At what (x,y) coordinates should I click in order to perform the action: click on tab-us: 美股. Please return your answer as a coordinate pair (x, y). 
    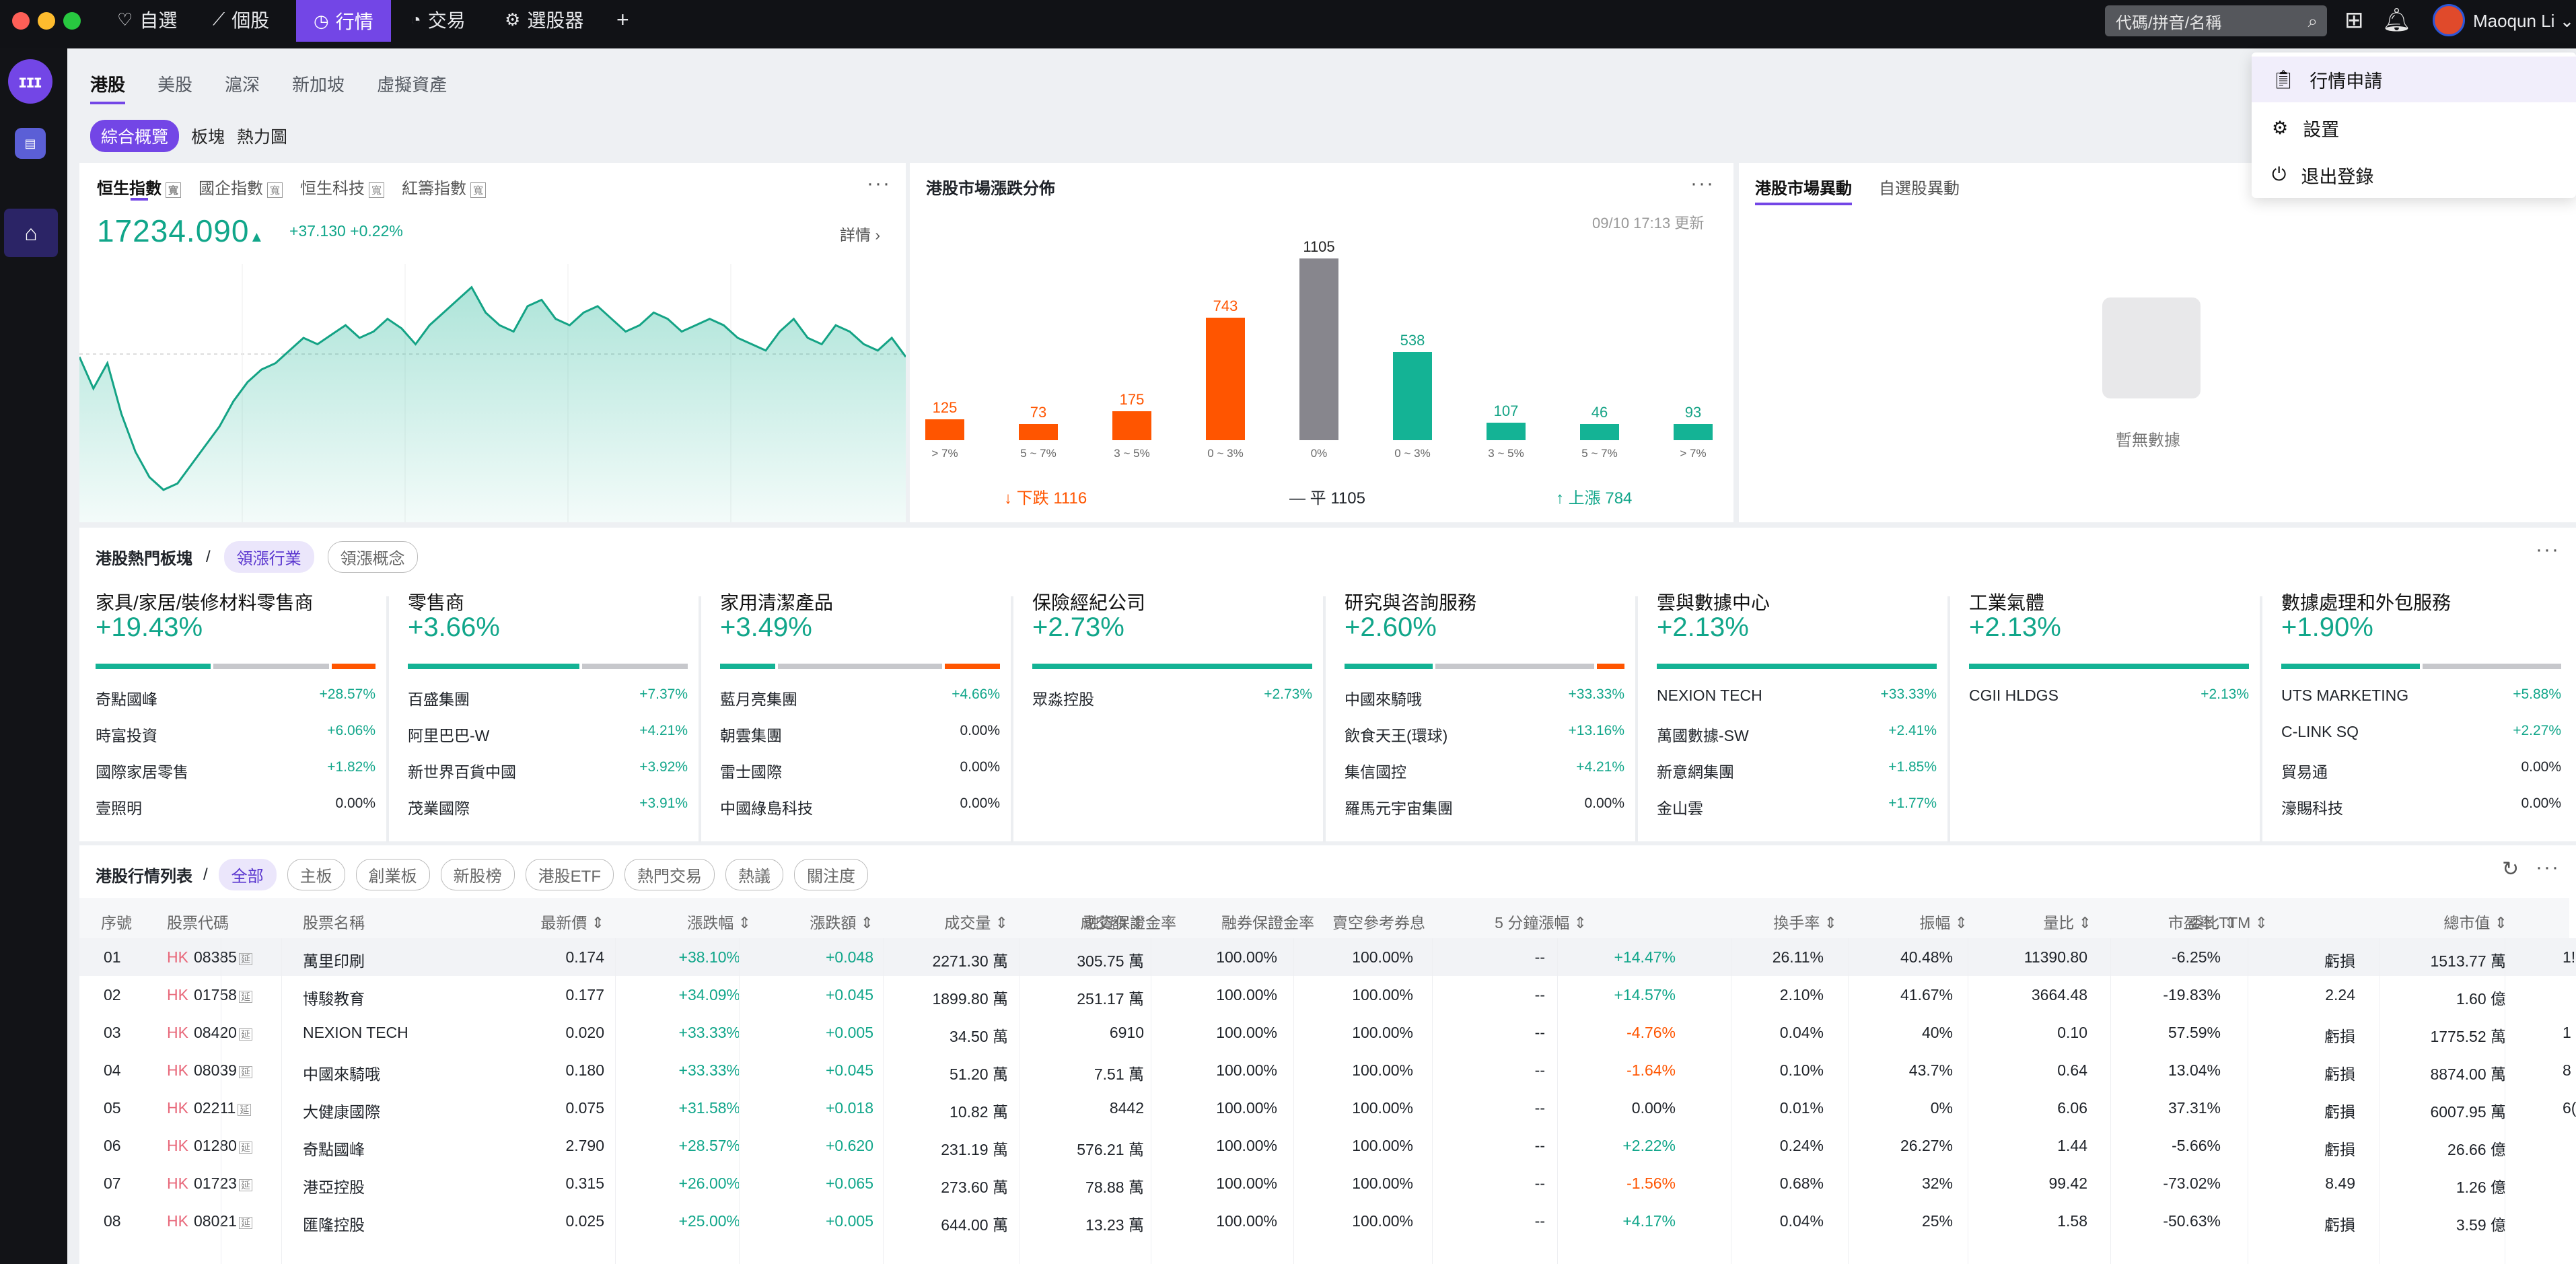
    Looking at the image, I should click on (174, 87).